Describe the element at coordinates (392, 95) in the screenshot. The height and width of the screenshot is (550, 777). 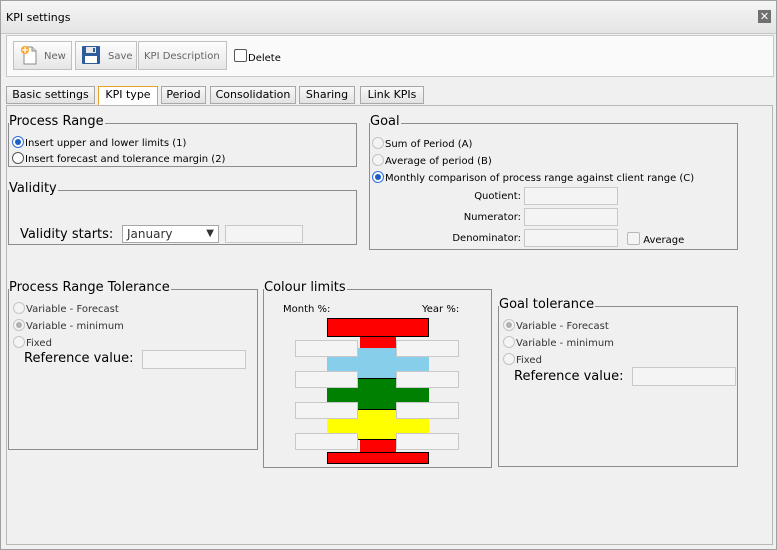
I see `tab-link-kpis: Link KPIs` at that location.